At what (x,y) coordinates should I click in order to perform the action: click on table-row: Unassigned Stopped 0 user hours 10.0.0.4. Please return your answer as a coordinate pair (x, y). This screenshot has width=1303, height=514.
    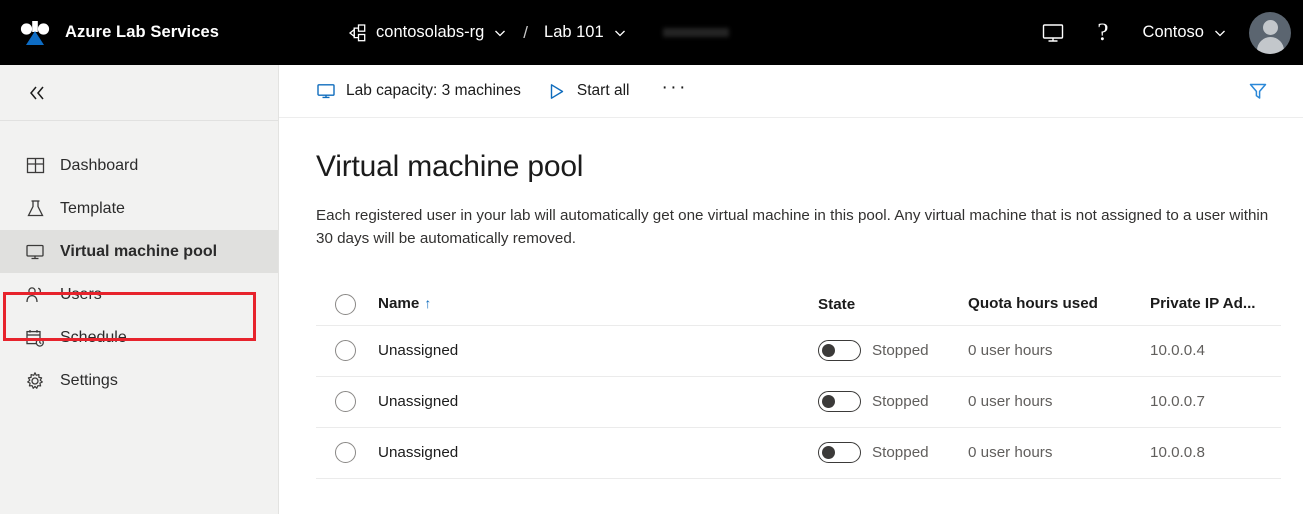
    Looking at the image, I should click on (798, 351).